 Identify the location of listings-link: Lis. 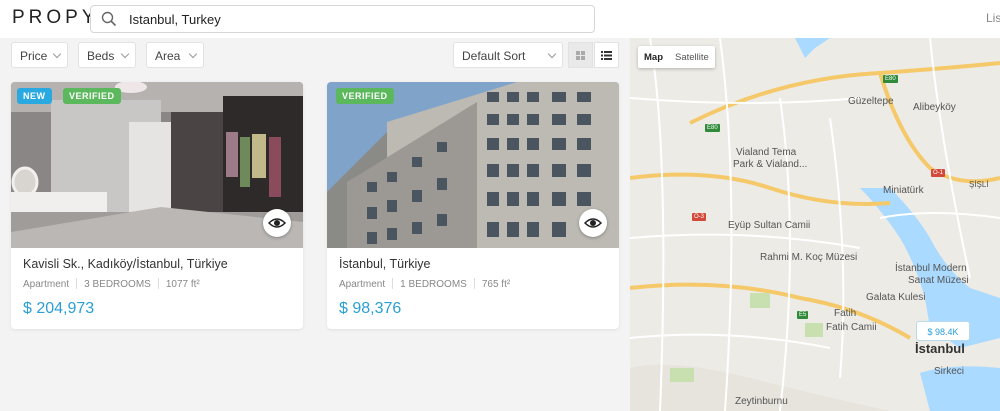
(993, 18).